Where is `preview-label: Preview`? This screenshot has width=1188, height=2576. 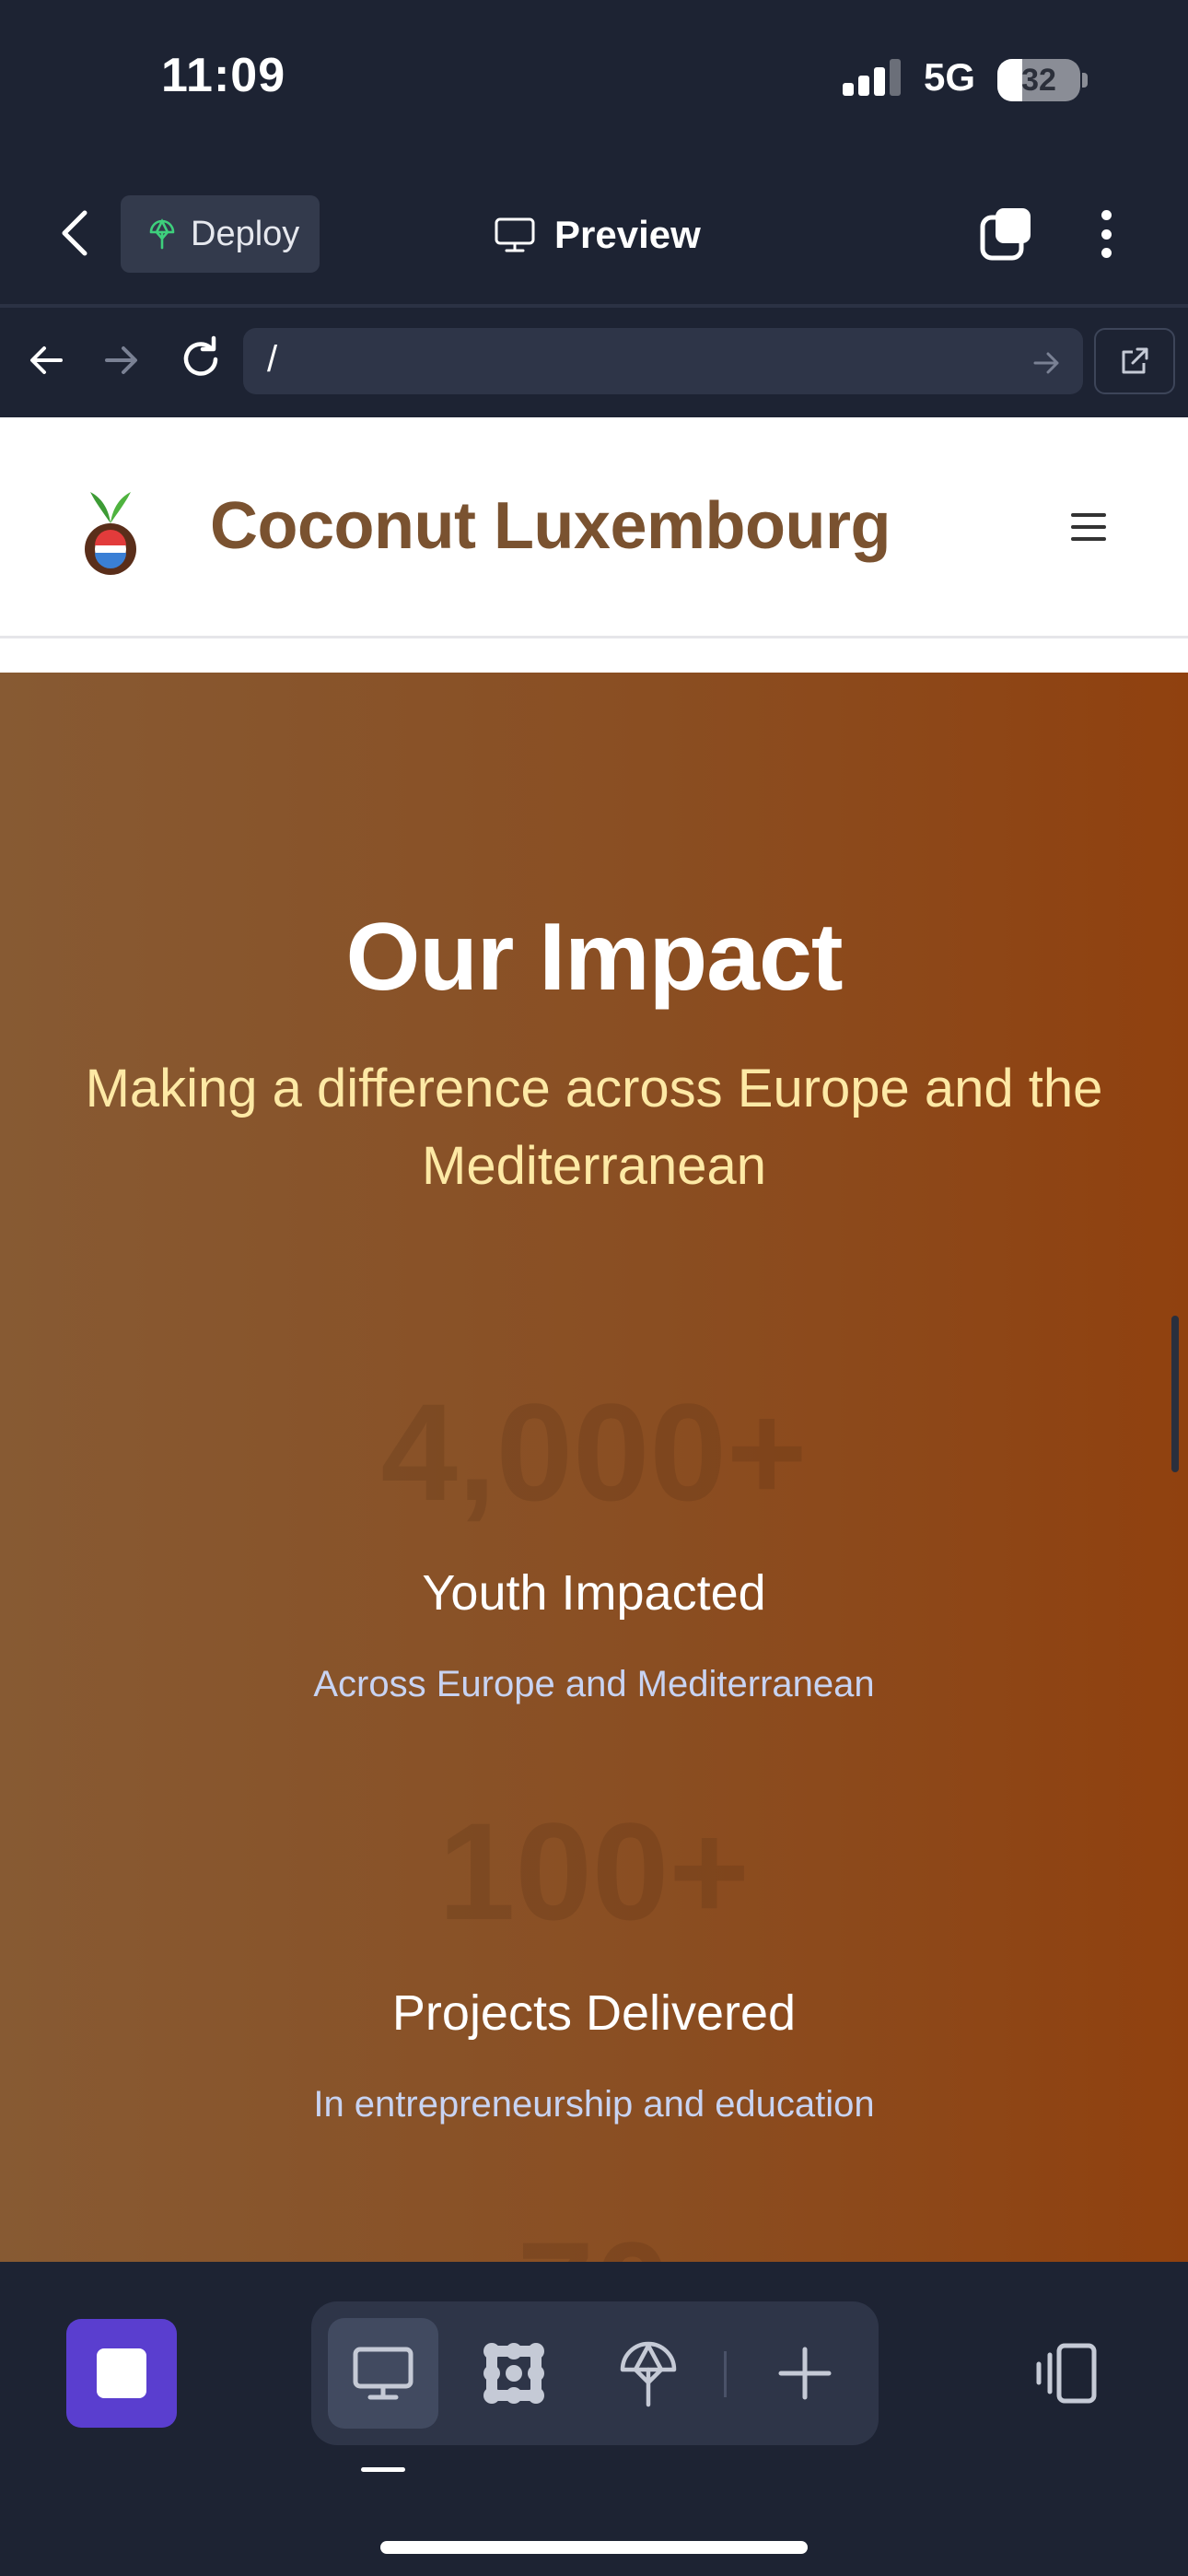
preview-label: Preview is located at coordinates (627, 234).